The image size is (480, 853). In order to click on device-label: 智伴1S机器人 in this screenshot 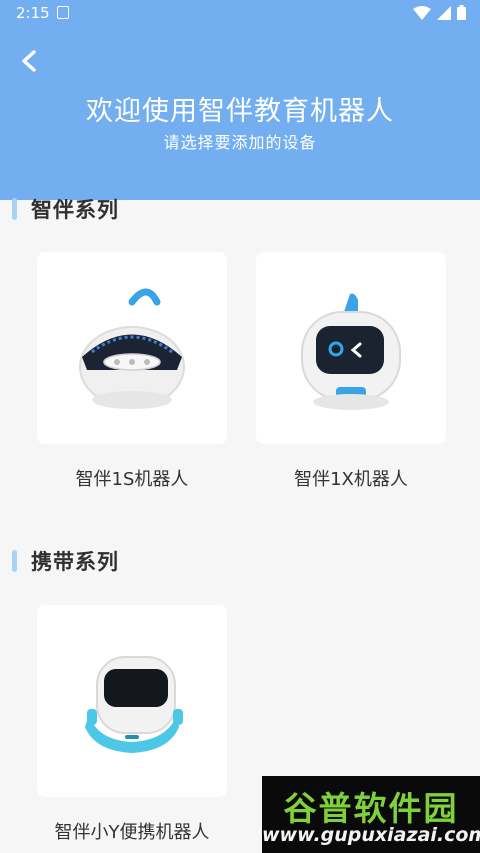, I will do `click(132, 479)`.